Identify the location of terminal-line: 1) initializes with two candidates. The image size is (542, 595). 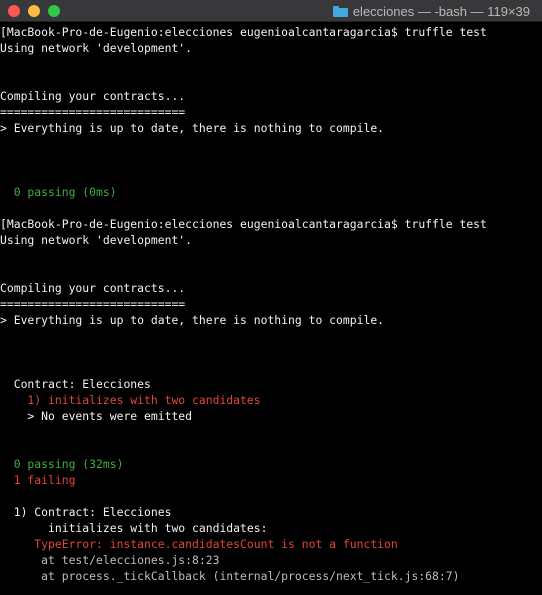
(130, 400).